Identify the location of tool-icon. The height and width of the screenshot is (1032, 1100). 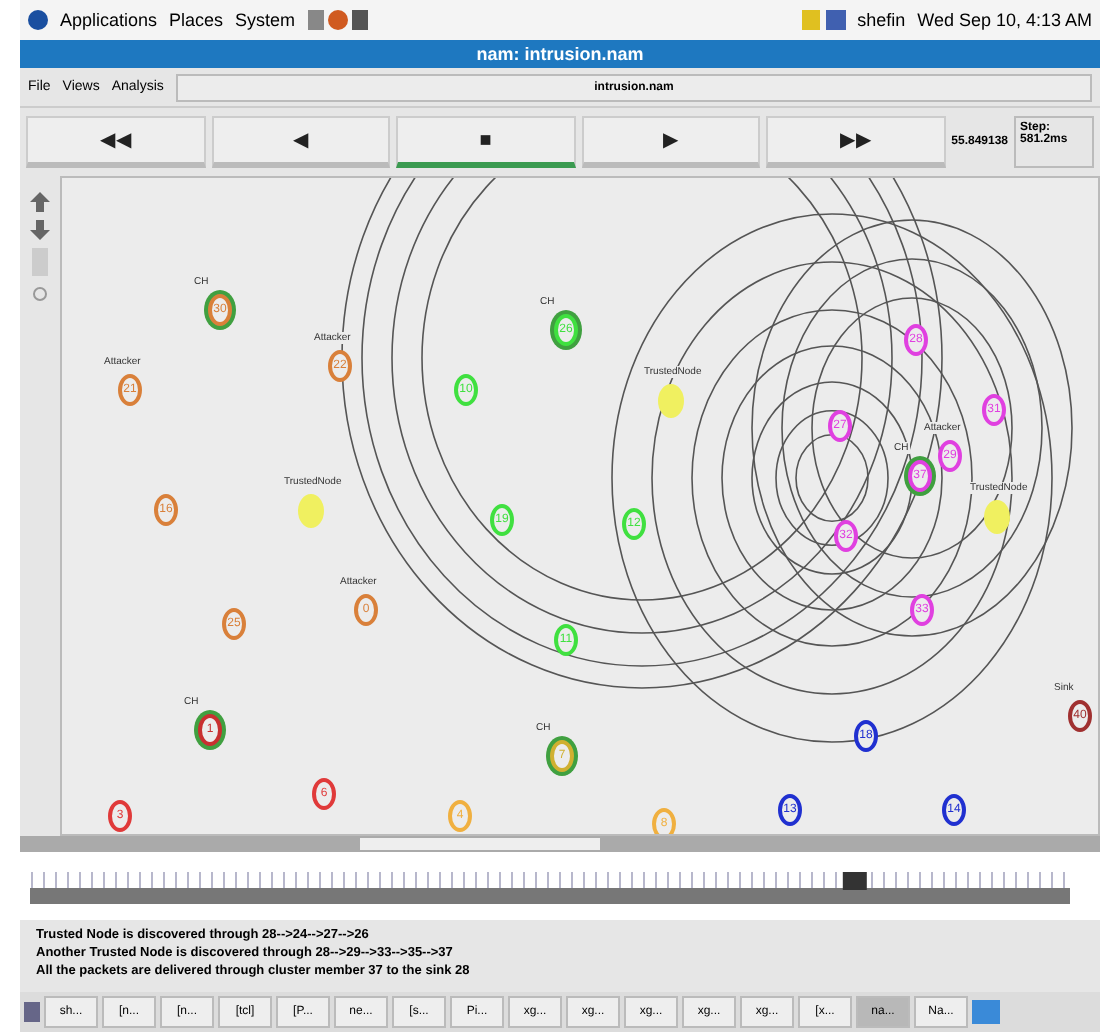
(40, 294).